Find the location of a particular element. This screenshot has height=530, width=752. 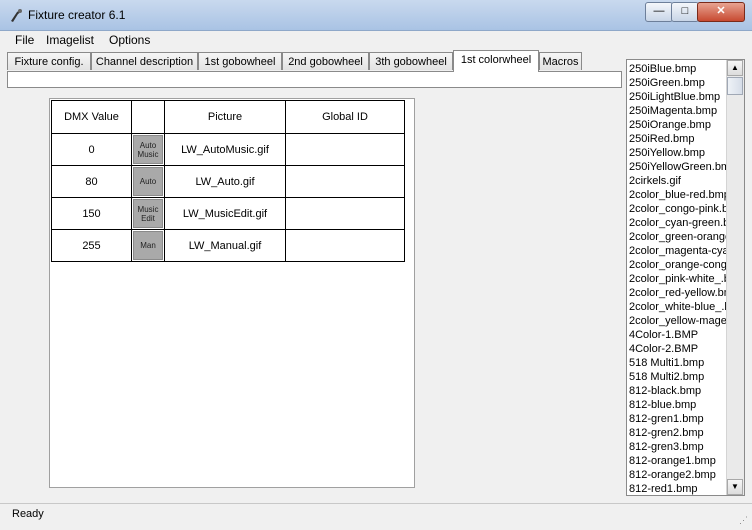

cell-thumbnail: Auto Music is located at coordinates (148, 149).